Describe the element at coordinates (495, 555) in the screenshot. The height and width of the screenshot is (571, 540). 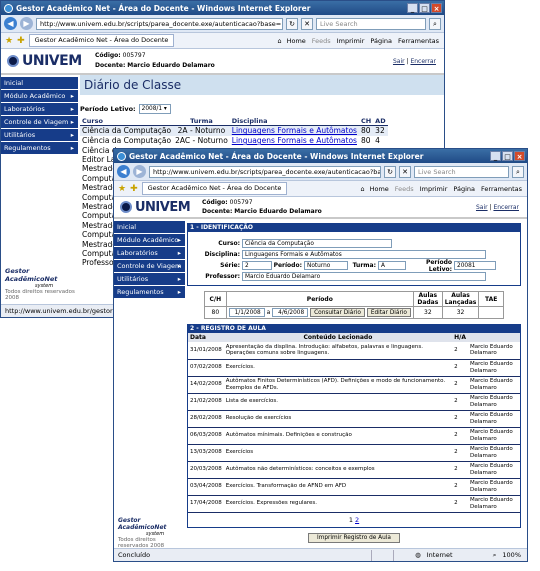
I see `zoom-icon: ⌕` at that location.